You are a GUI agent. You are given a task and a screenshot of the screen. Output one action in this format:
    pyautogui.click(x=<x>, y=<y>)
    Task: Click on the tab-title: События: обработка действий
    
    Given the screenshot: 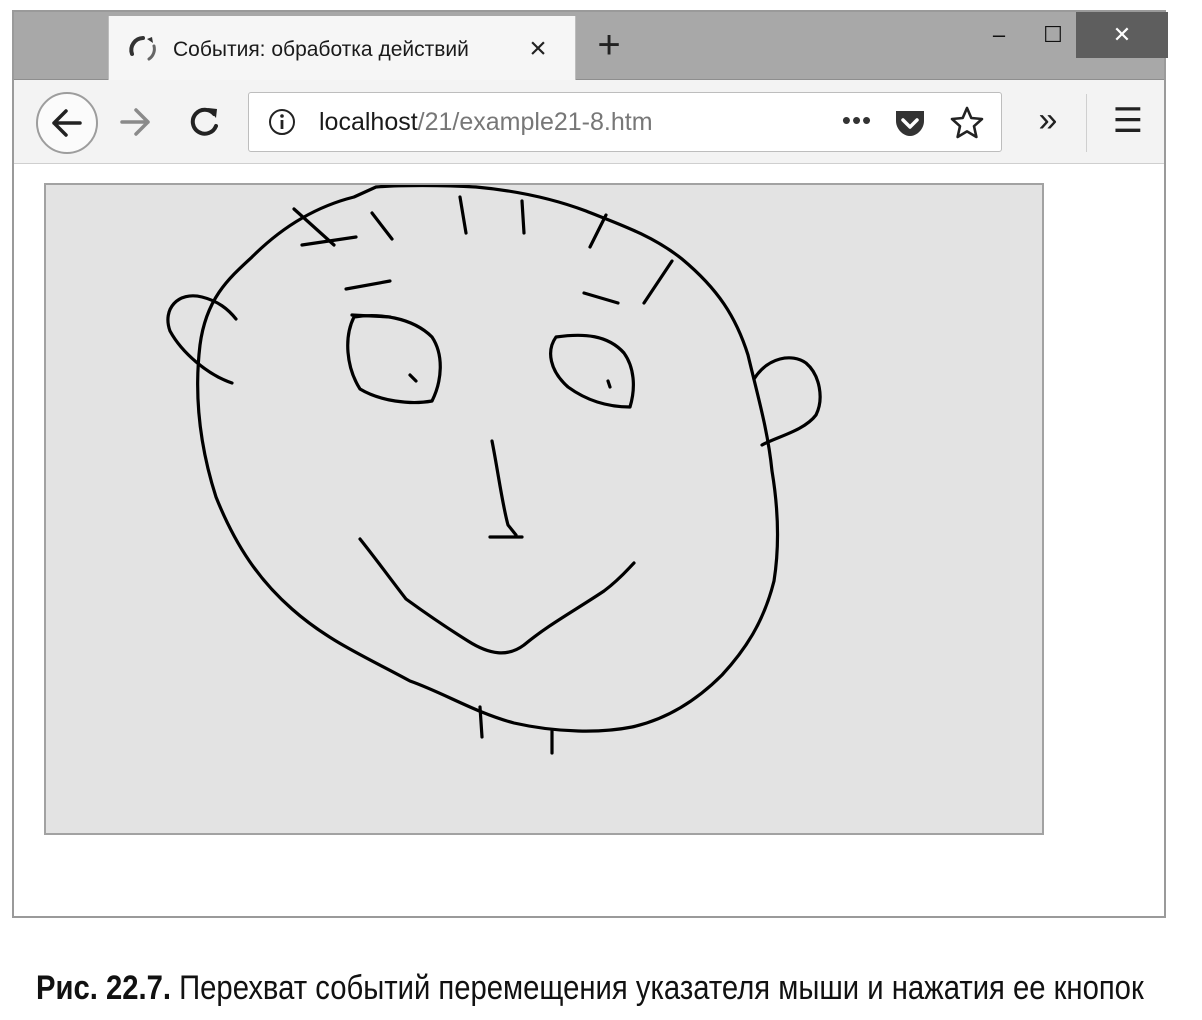 What is the action you would take?
    pyautogui.click(x=321, y=49)
    